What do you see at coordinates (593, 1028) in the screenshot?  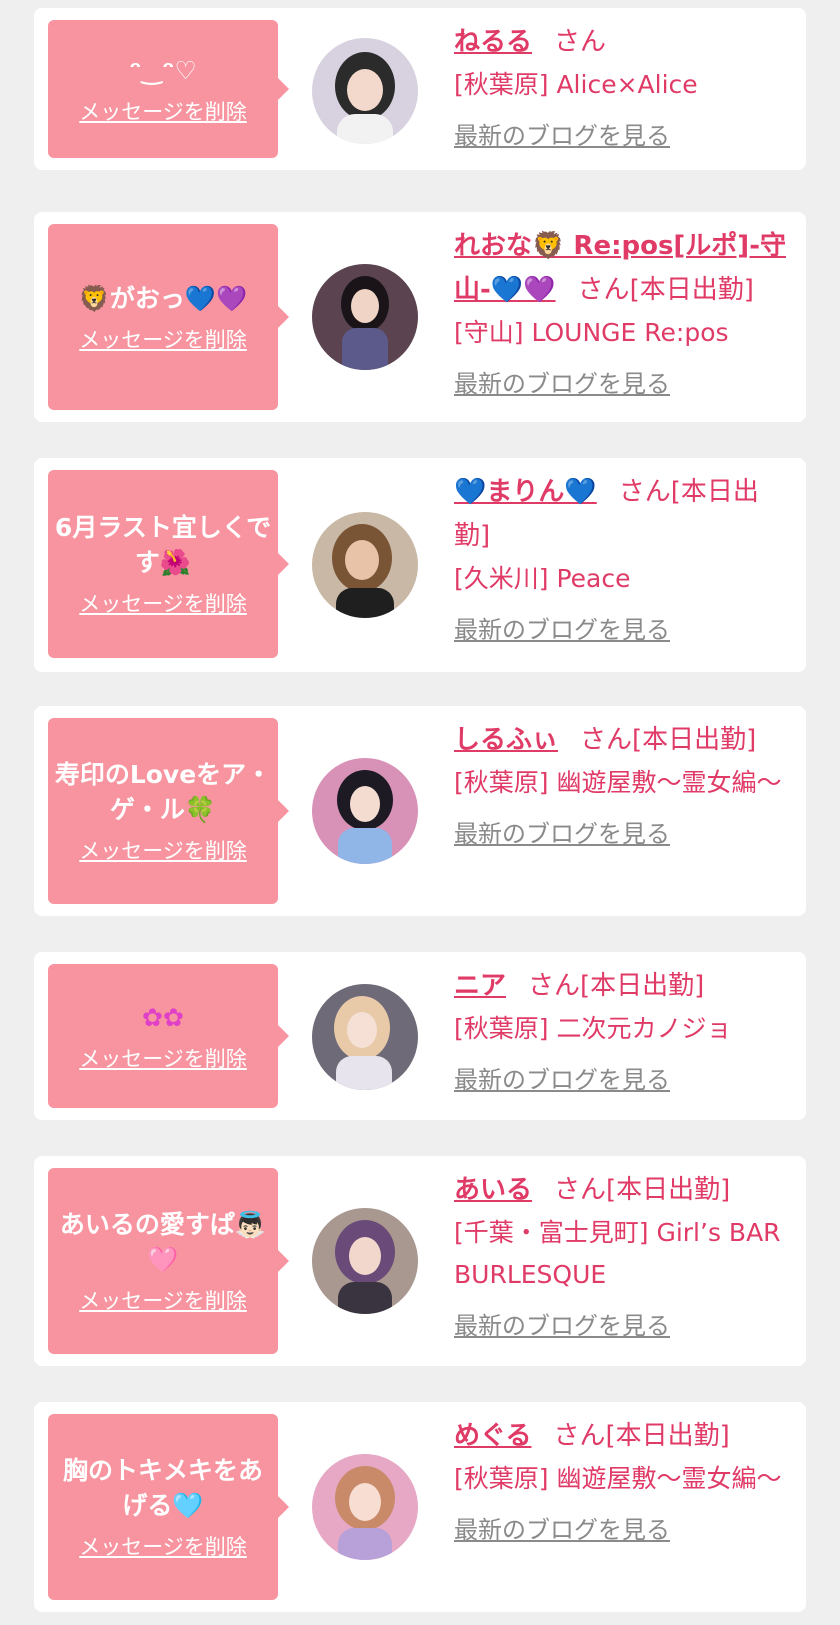 I see `shop-name: [秋葉原] 二次元カノジョ` at bounding box center [593, 1028].